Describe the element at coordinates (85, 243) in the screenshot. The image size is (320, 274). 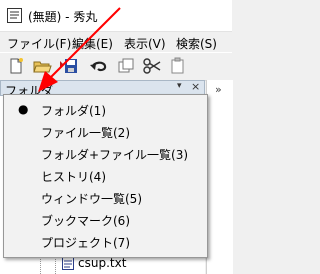
I see `menu-item-label: プロジェクト(7)` at that location.